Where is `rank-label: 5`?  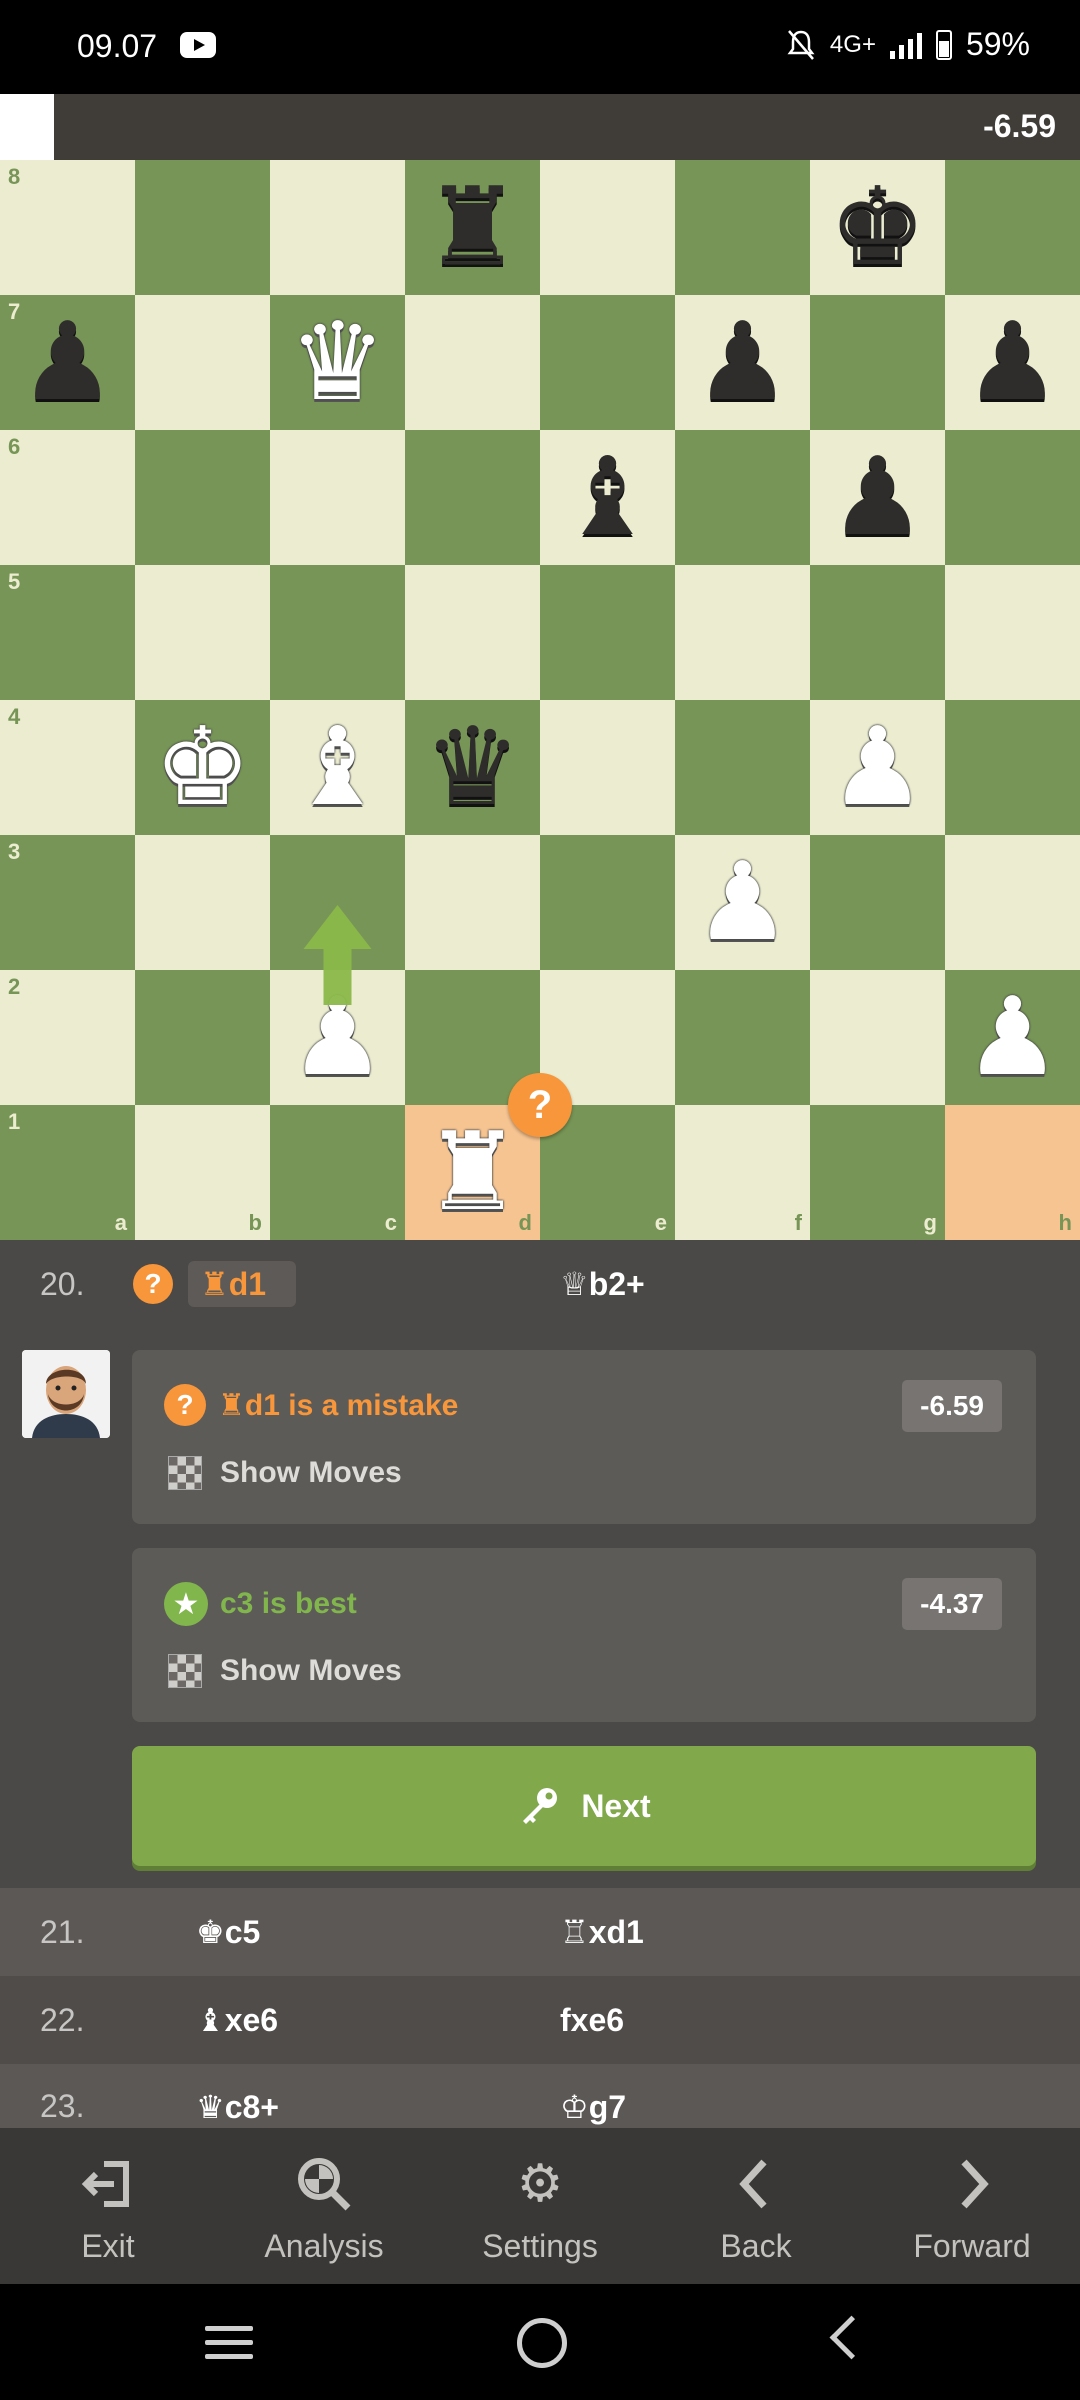
rank-label: 5 is located at coordinates (14, 581).